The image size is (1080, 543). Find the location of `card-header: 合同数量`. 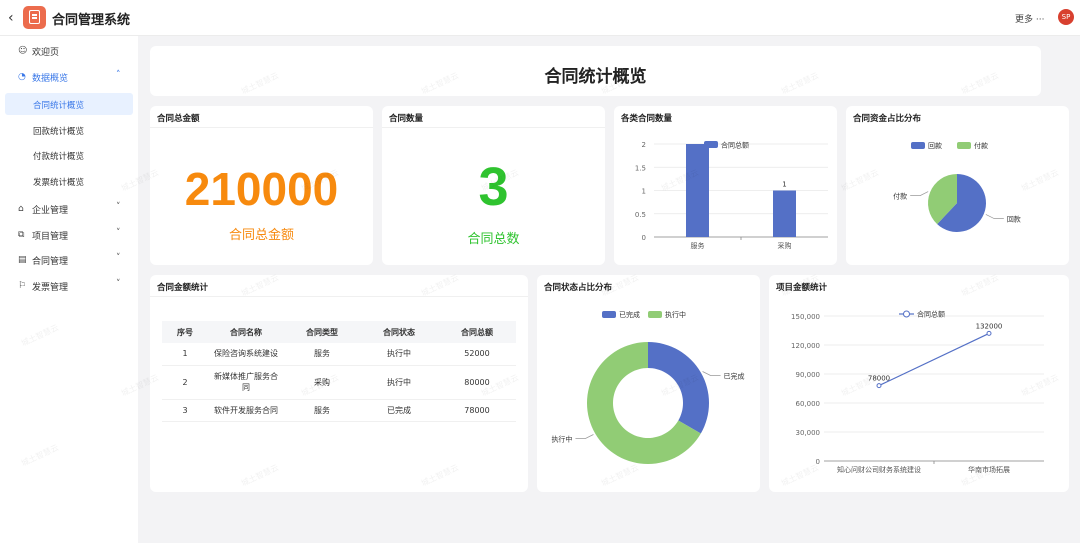

card-header: 合同数量 is located at coordinates (406, 119).